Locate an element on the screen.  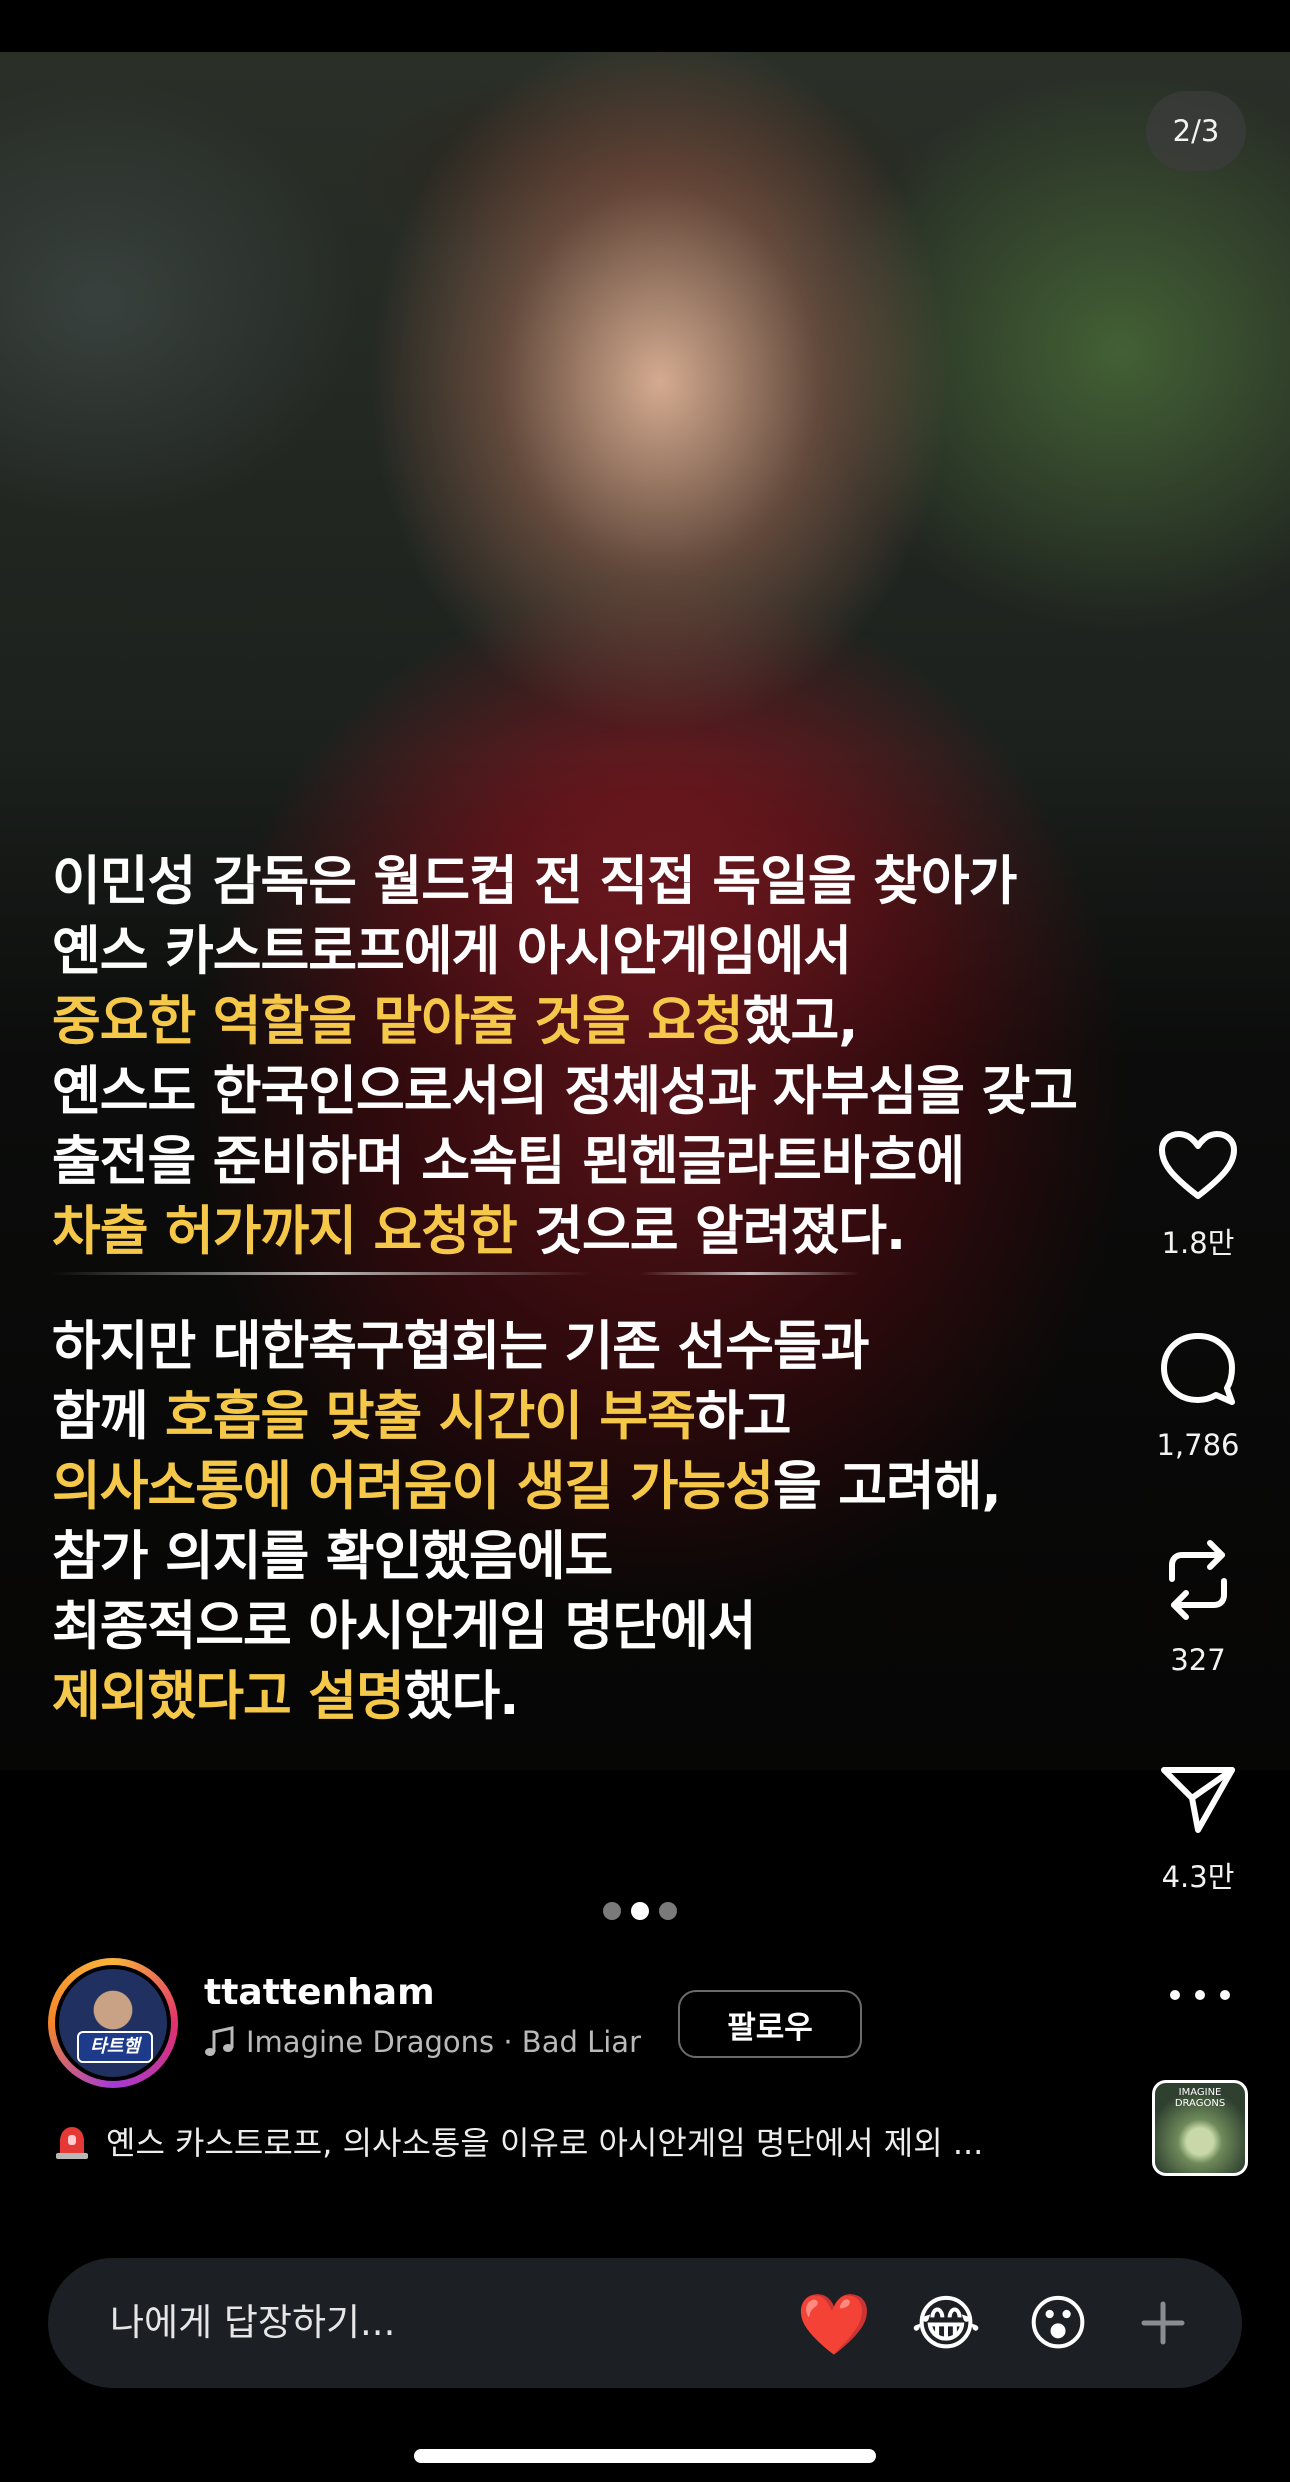
avatar: 타트햄 is located at coordinates (113, 2023).